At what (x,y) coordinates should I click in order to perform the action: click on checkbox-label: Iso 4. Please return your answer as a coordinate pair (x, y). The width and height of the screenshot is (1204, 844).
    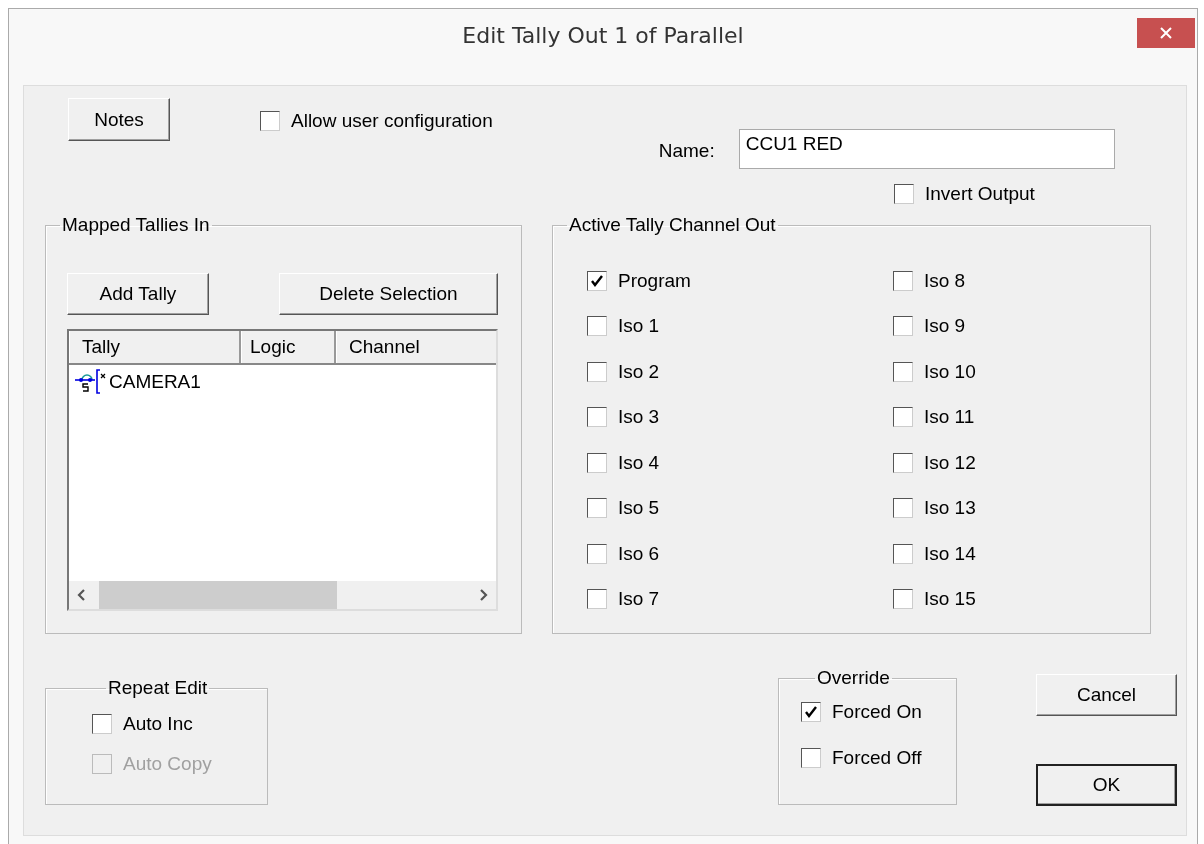
    Looking at the image, I should click on (639, 462).